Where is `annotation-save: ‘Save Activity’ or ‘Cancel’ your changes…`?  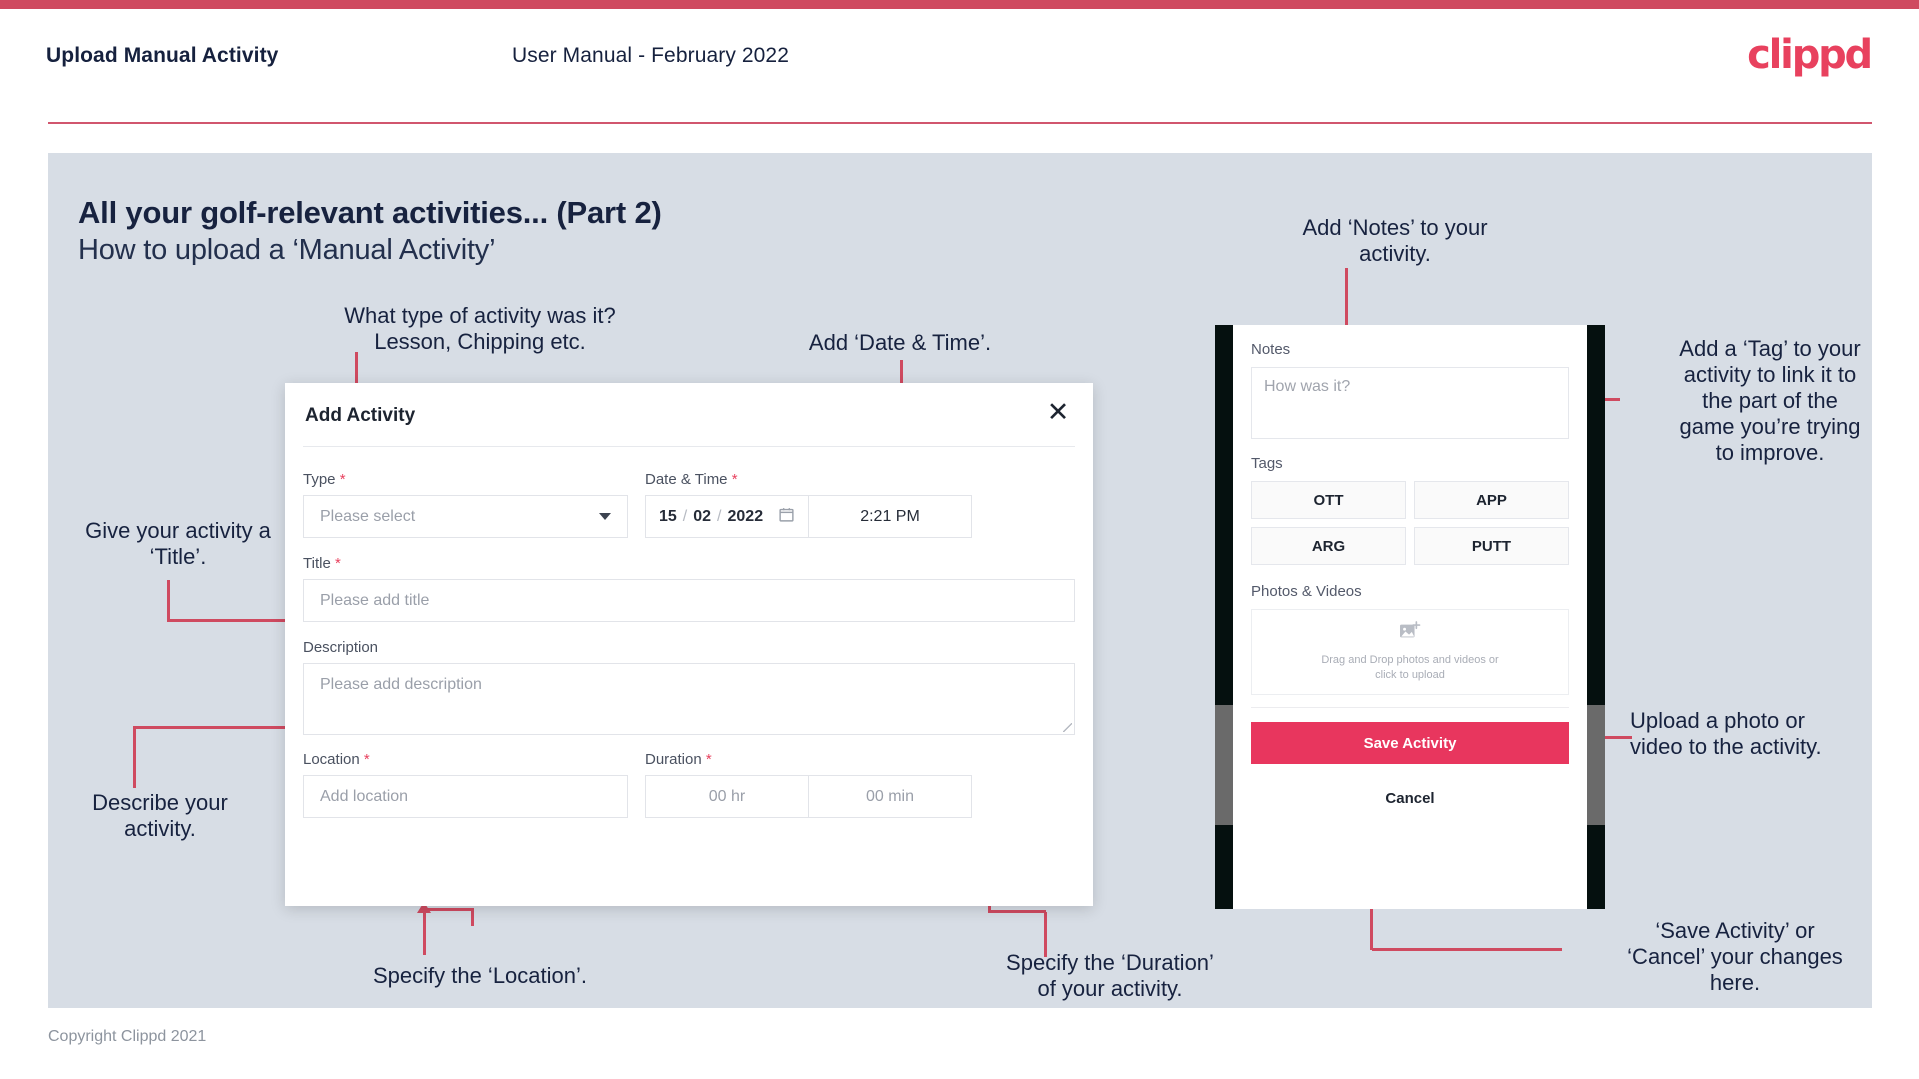 annotation-save: ‘Save Activity’ or ‘Cancel’ your changes… is located at coordinates (1735, 956).